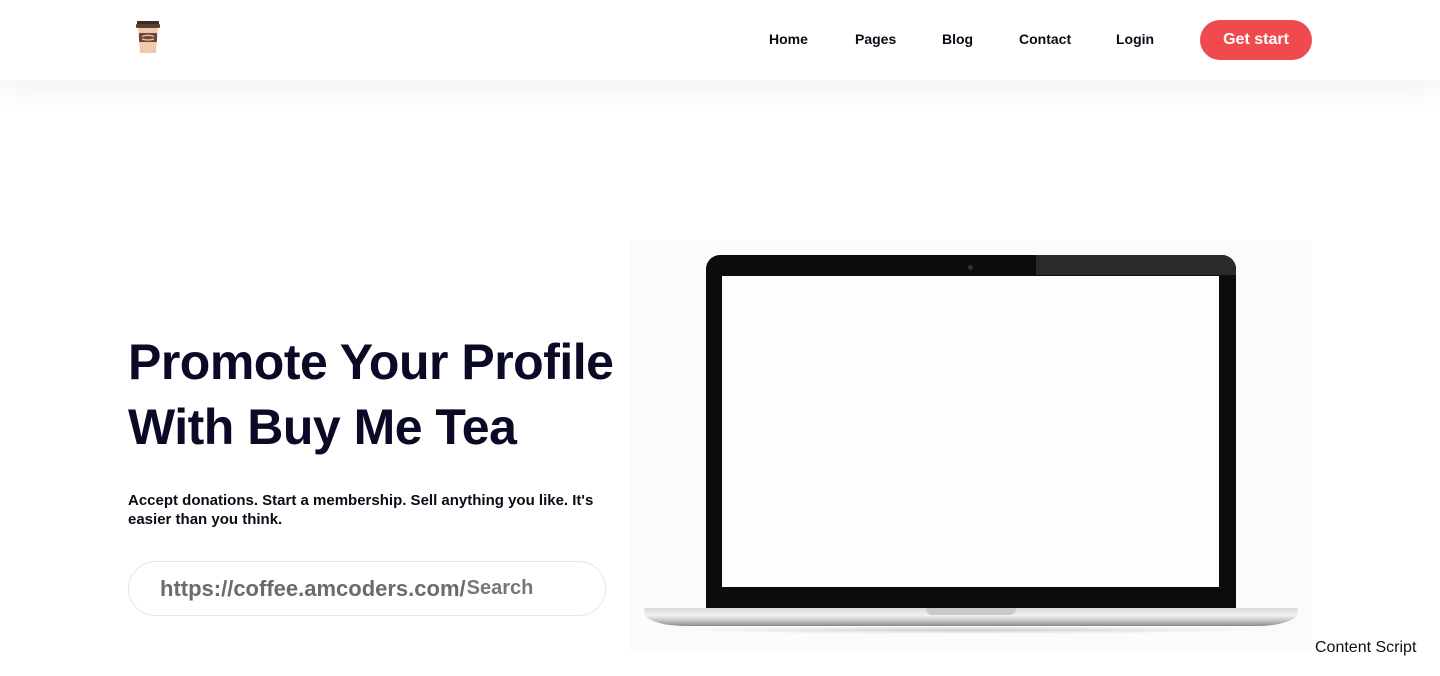 This screenshot has width=1440, height=676. I want to click on content-script-label: Content Script, so click(1366, 647).